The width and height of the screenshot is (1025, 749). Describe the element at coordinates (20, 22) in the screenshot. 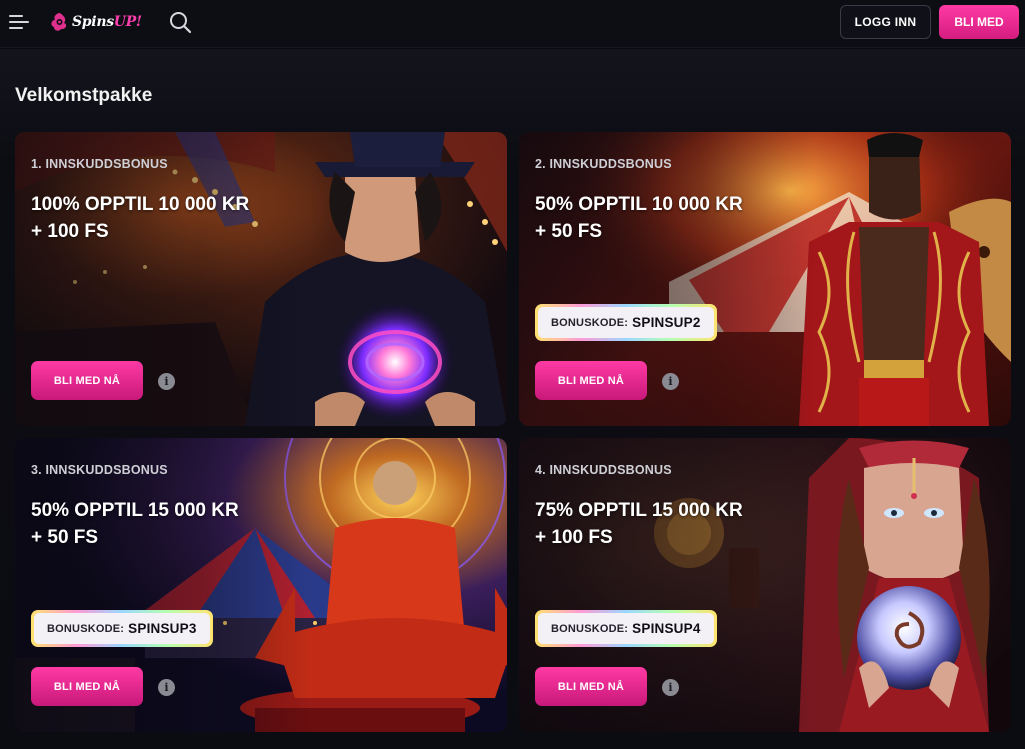

I see `menu-icon` at that location.